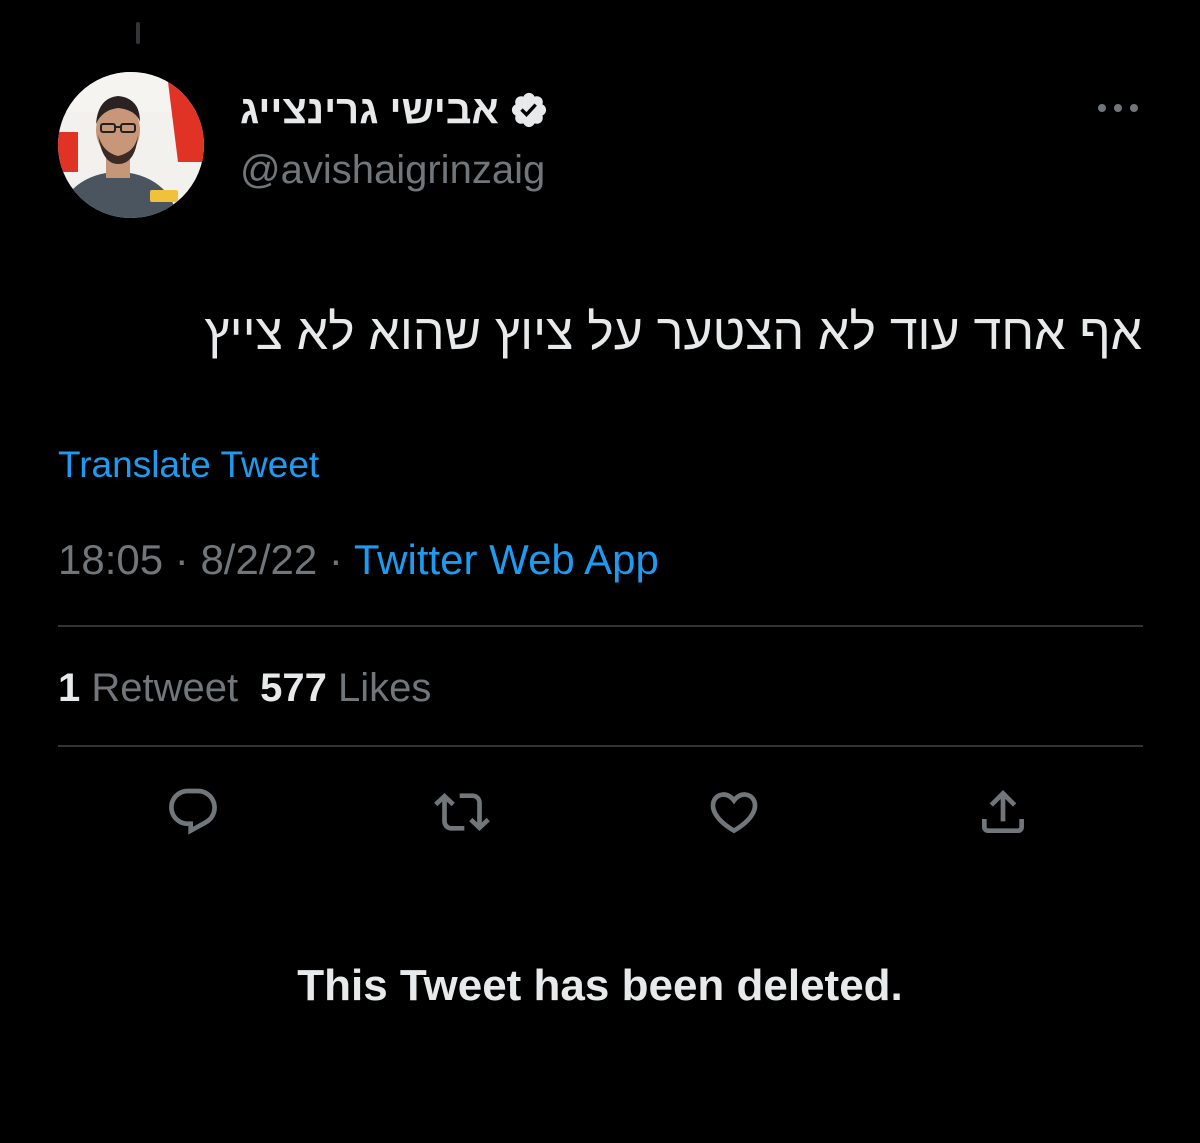 This screenshot has height=1143, width=1200. I want to click on tweet-date: 8/2/22, so click(258, 559).